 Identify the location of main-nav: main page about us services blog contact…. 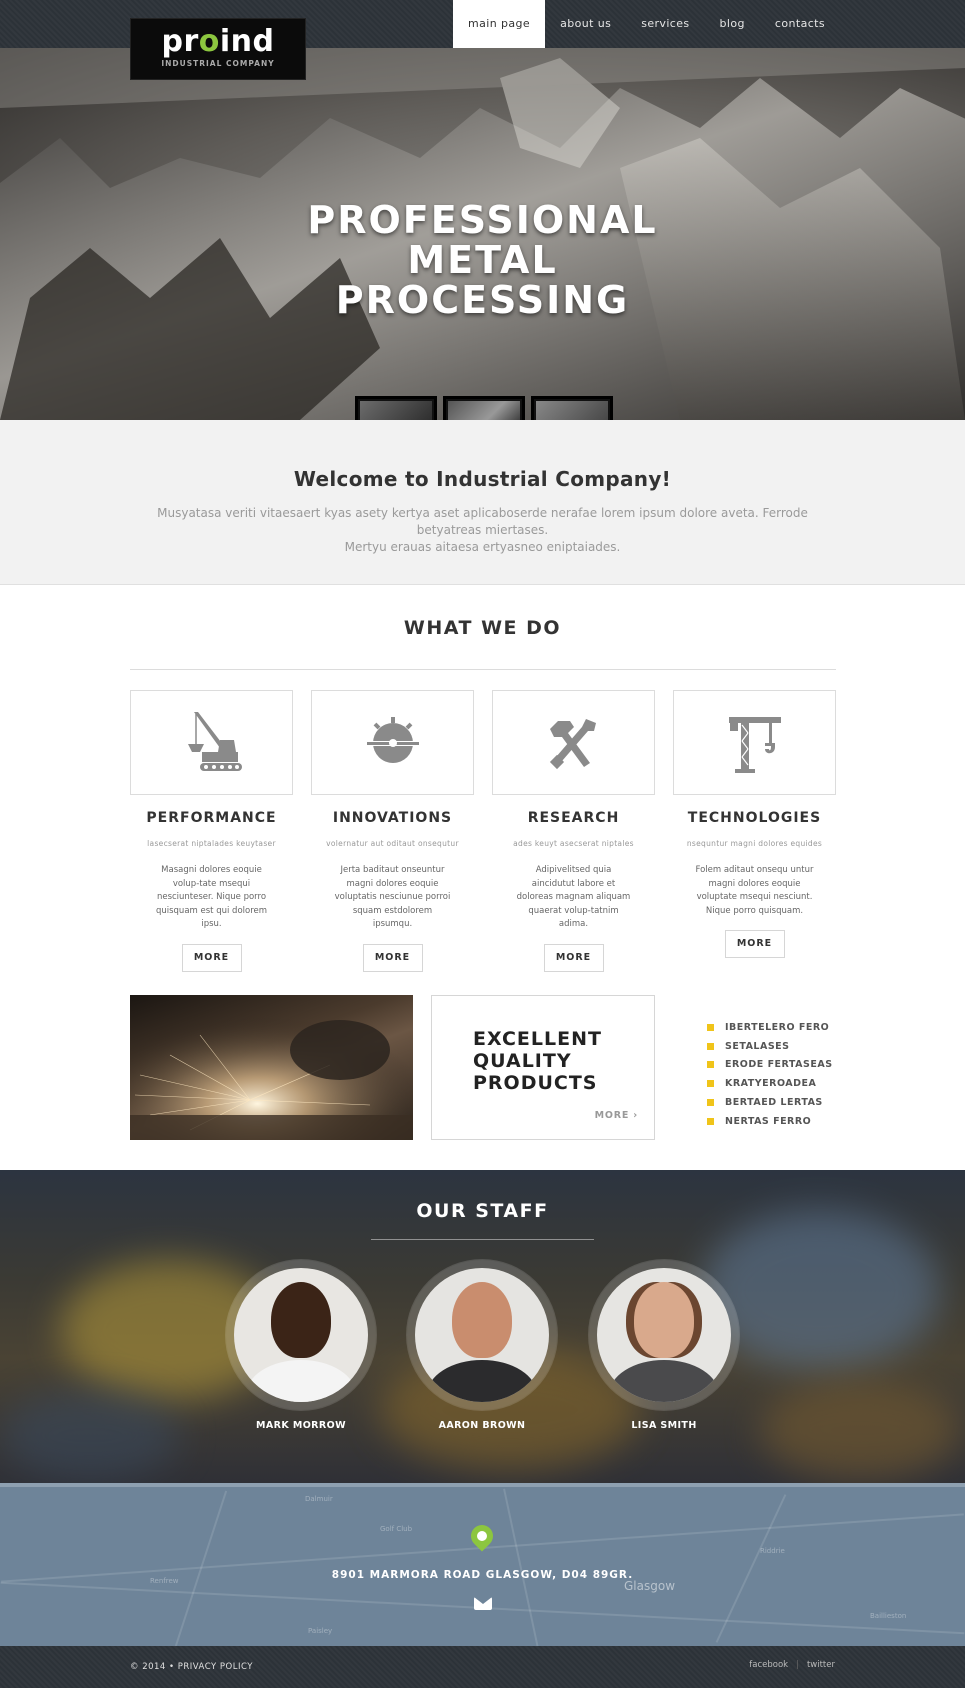
(646, 24).